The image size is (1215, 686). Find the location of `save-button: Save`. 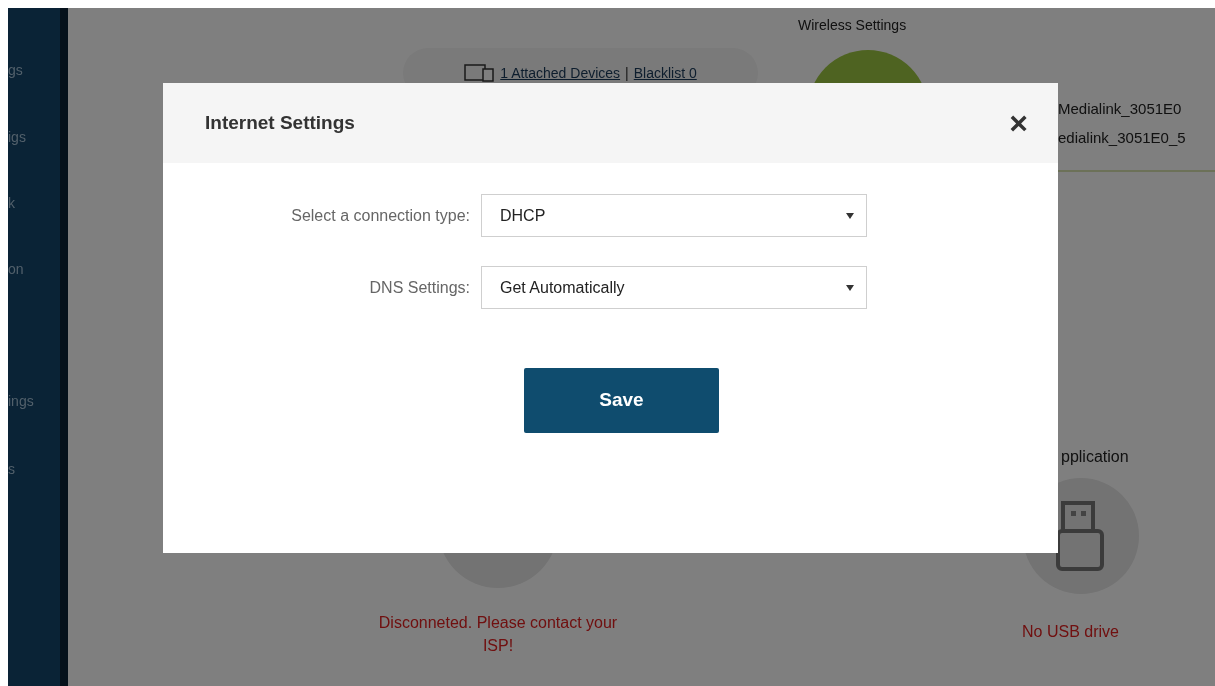

save-button: Save is located at coordinates (621, 400).